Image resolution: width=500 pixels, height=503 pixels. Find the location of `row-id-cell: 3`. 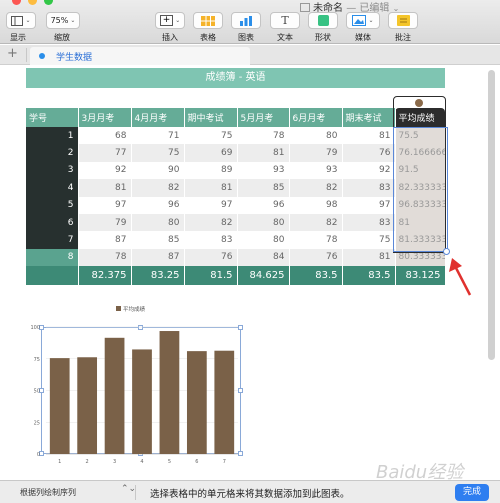

row-id-cell: 3 is located at coordinates (52, 170).